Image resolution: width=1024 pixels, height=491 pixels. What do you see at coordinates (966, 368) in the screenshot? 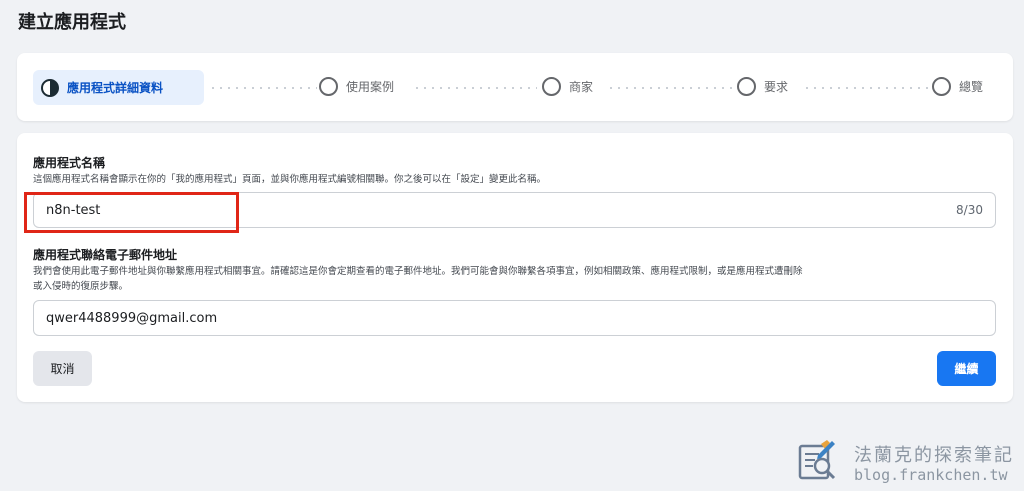
I see `continue-button: 繼續` at bounding box center [966, 368].